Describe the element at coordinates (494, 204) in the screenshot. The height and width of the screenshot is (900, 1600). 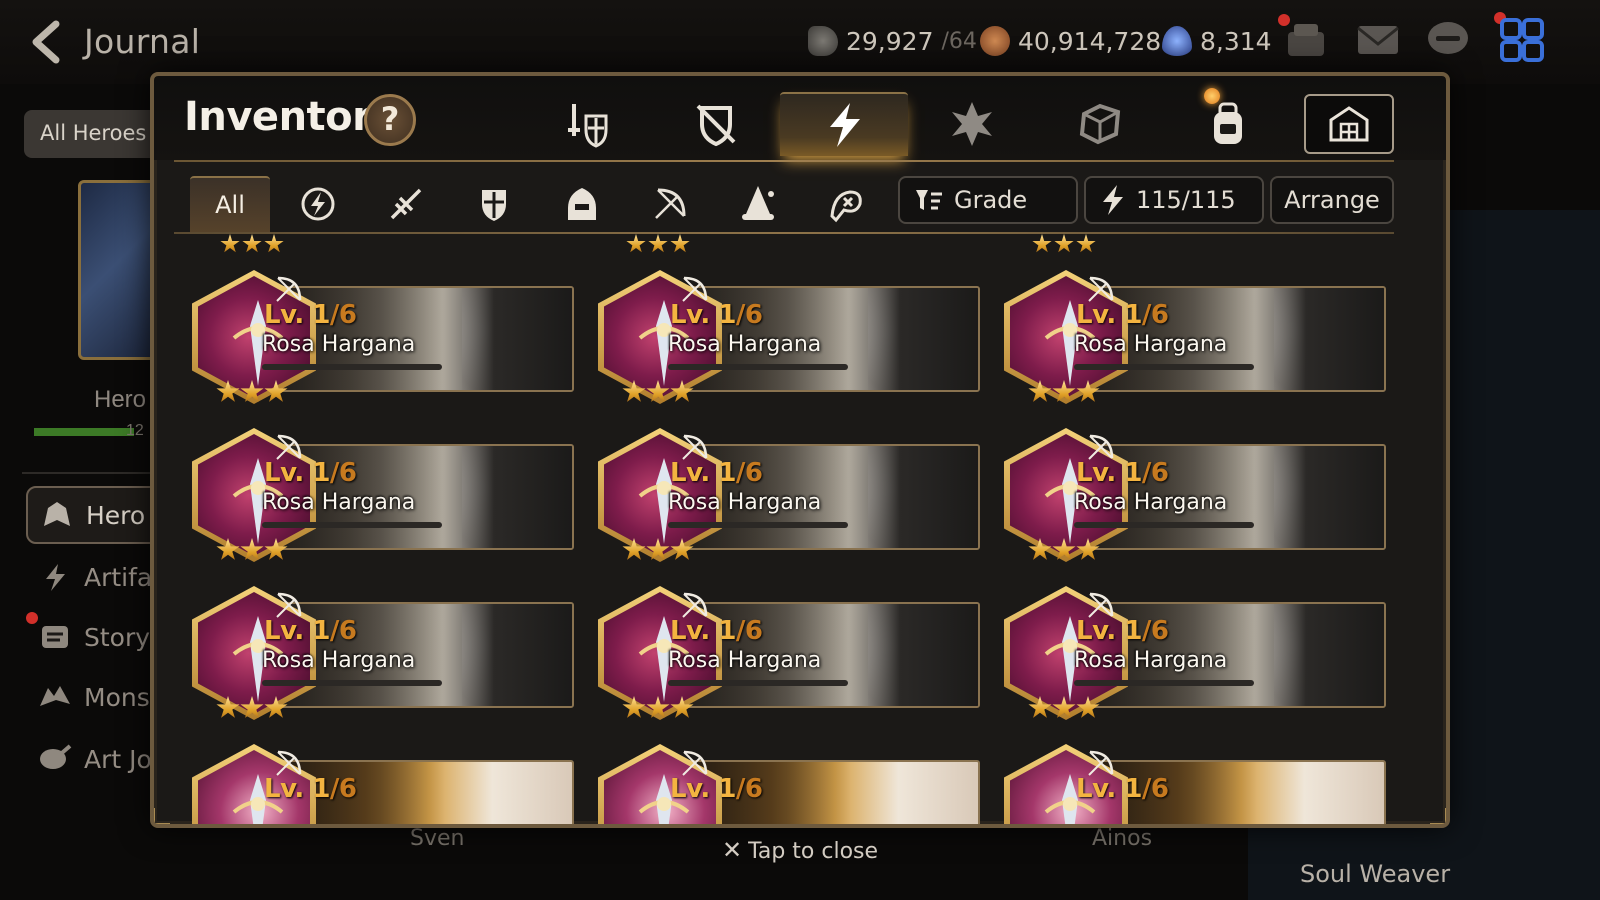
I see `filter-tab-knight` at that location.